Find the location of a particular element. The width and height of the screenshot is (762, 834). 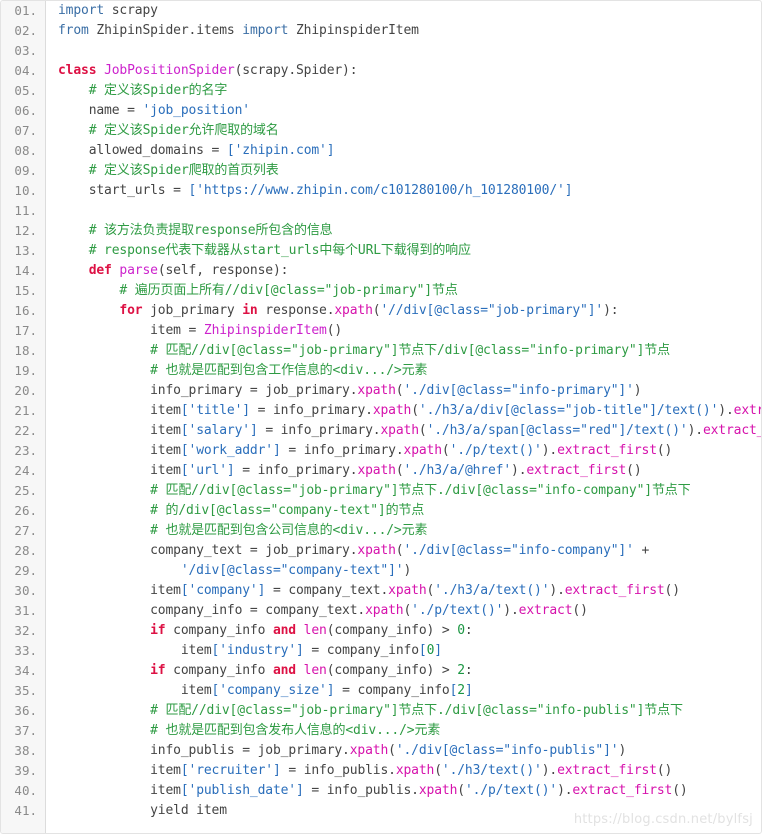

token-fn: extract is located at coordinates (545, 610).